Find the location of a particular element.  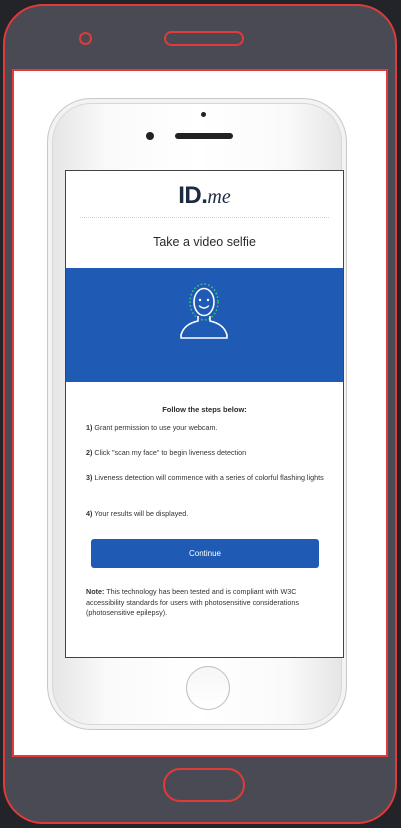

steps-heading: Follow the steps below: is located at coordinates (204, 409).